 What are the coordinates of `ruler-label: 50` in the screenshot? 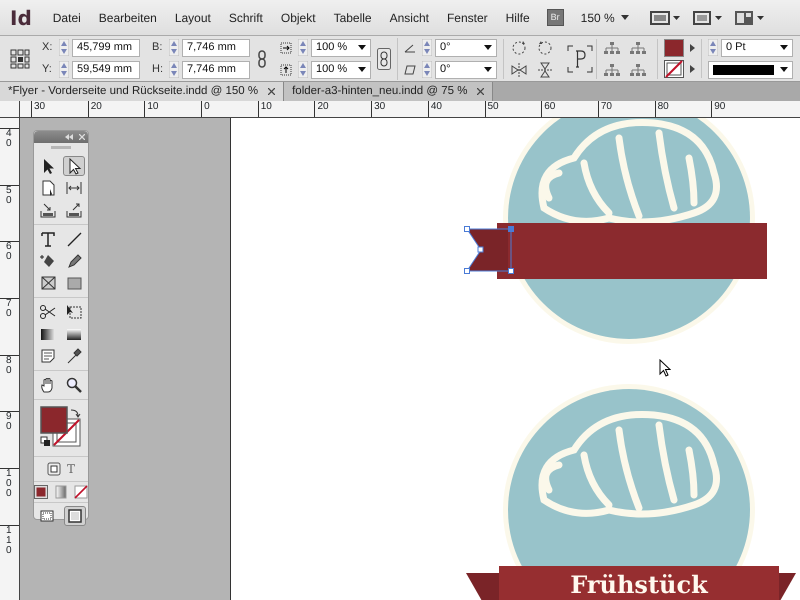 It's located at (493, 106).